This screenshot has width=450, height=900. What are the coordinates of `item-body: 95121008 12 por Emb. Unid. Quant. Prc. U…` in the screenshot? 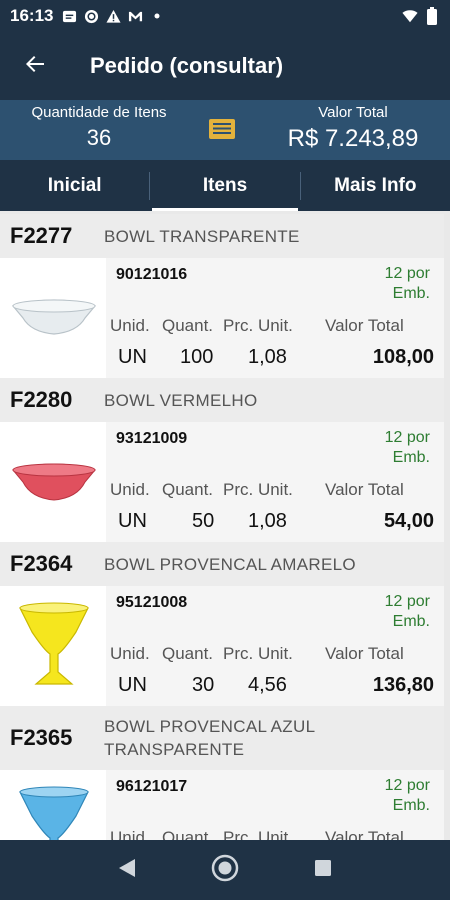 It's located at (222, 646).